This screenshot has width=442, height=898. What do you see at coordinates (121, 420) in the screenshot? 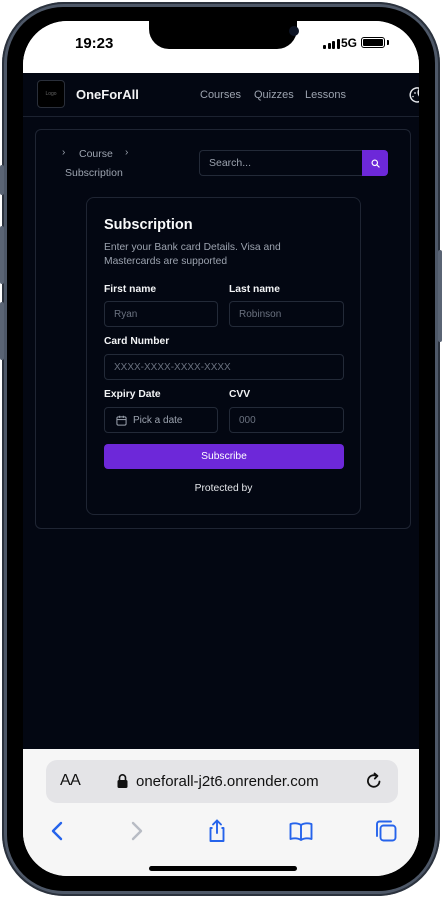
I see `calendar-icon` at bounding box center [121, 420].